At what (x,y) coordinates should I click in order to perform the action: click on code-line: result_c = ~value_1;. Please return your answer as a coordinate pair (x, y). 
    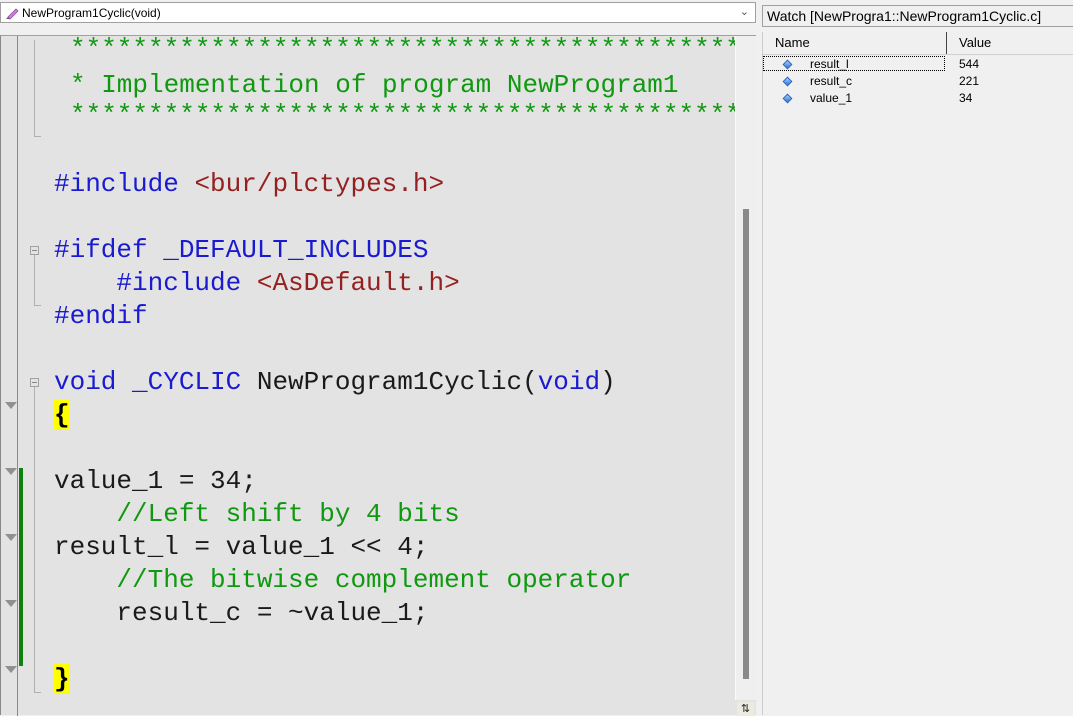
    Looking at the image, I should click on (241, 613).